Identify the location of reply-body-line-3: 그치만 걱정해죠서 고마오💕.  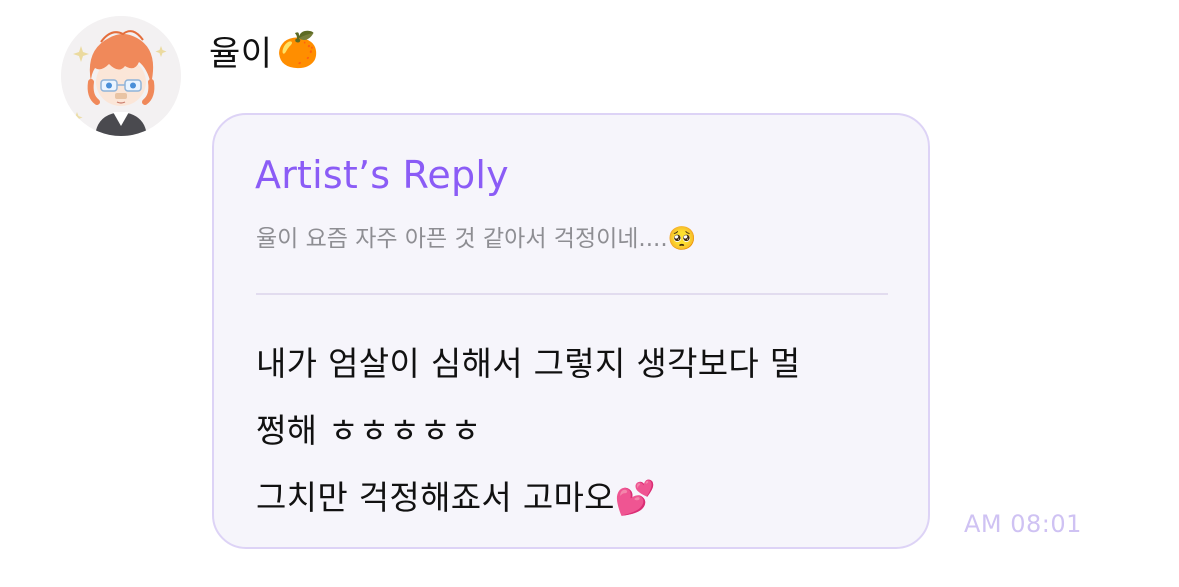
(456, 497).